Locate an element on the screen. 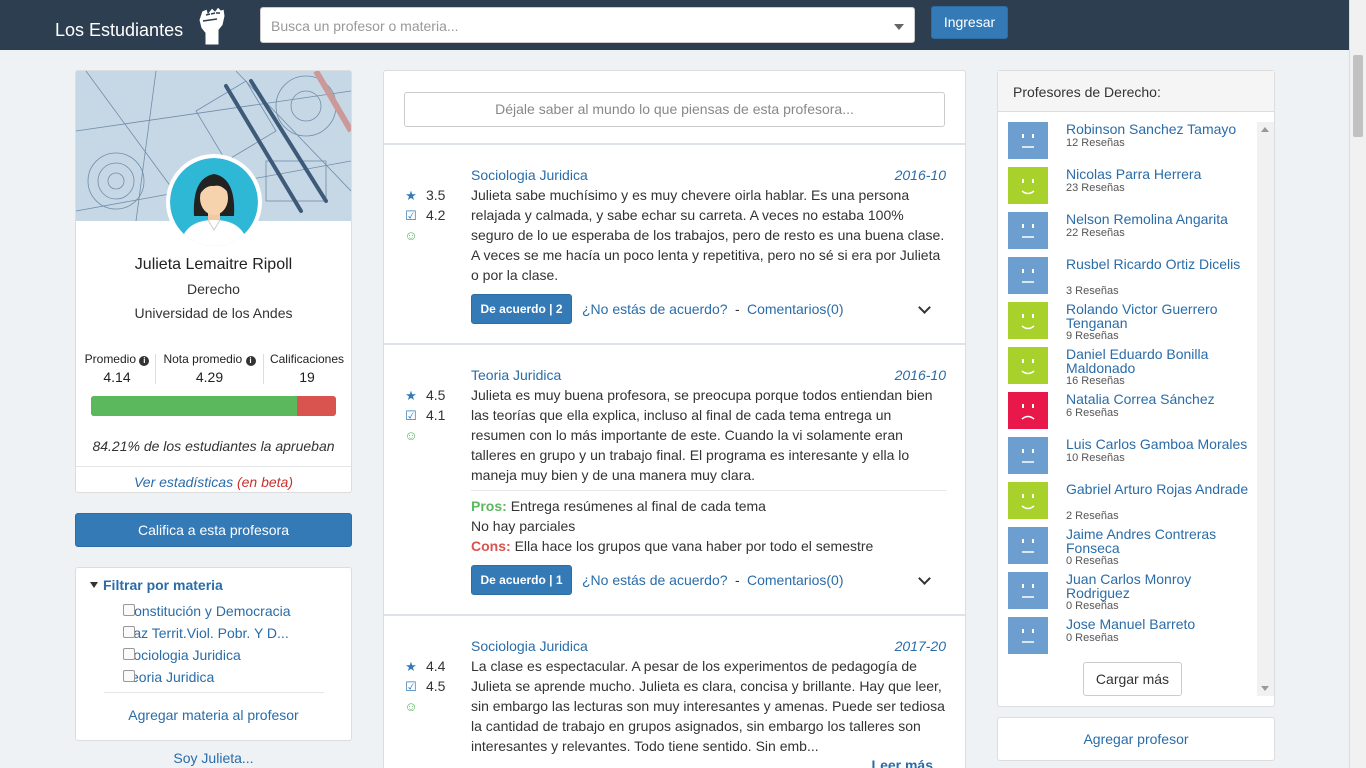 The height and width of the screenshot is (768, 1366). score-value: 4.4 is located at coordinates (436, 666).